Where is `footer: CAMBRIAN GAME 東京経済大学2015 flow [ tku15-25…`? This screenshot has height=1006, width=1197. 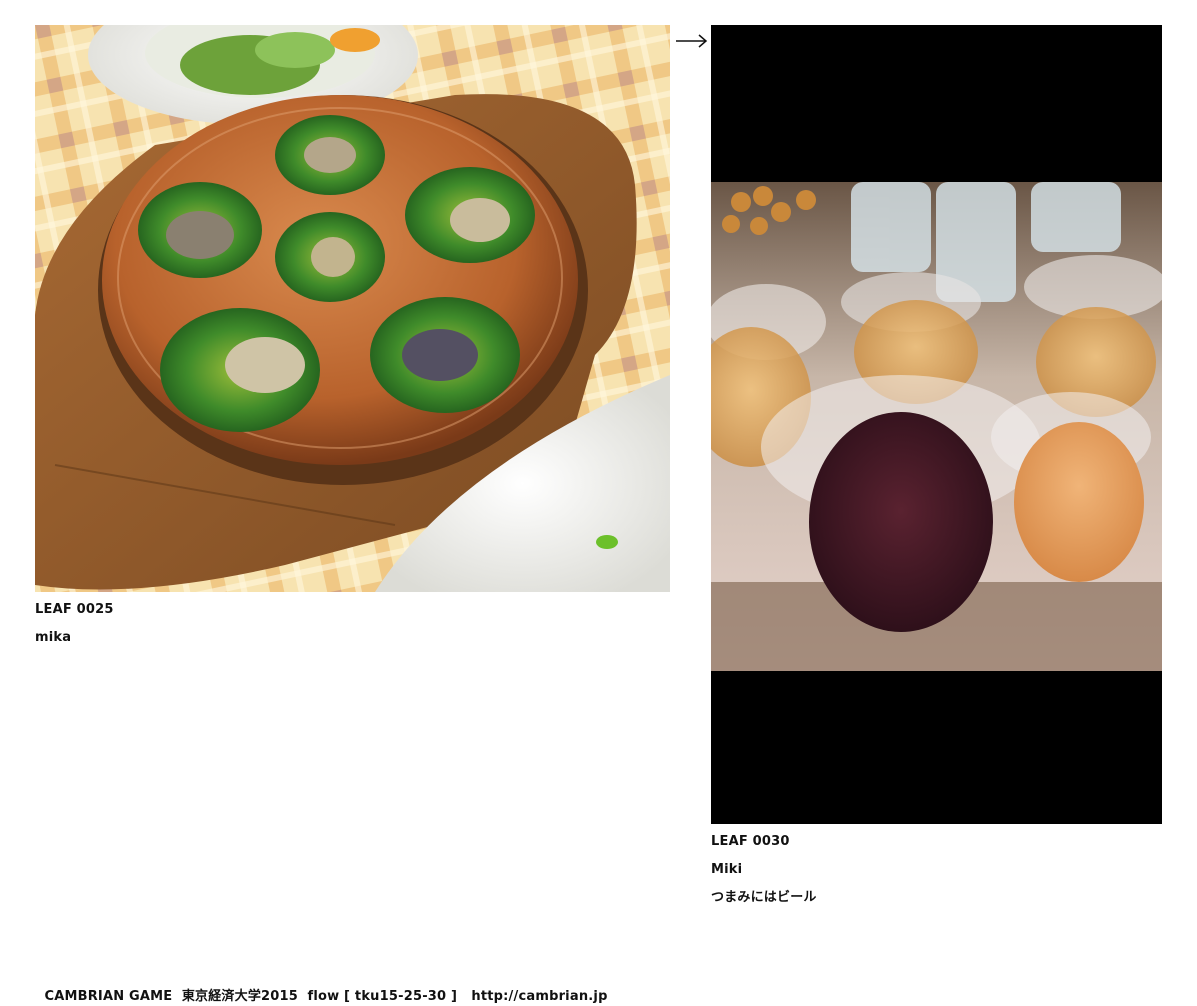 footer: CAMBRIAN GAME 東京経済大学2015 flow [ tku15-25… is located at coordinates (321, 987).